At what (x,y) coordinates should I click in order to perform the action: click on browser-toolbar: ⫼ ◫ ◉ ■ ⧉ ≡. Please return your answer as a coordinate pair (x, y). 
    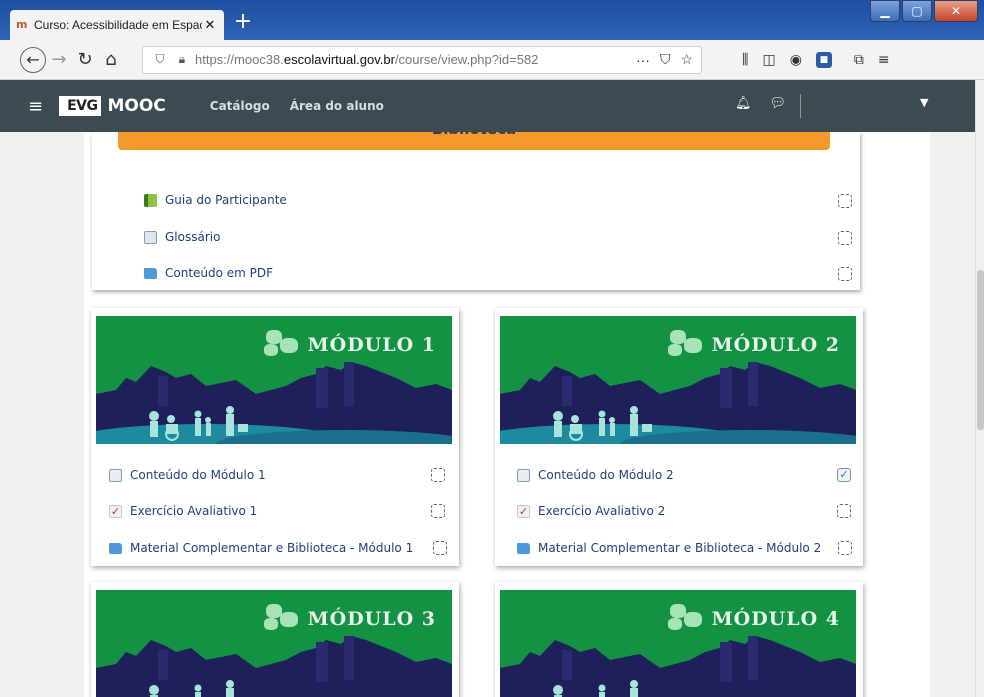
    Looking at the image, I should click on (816, 59).